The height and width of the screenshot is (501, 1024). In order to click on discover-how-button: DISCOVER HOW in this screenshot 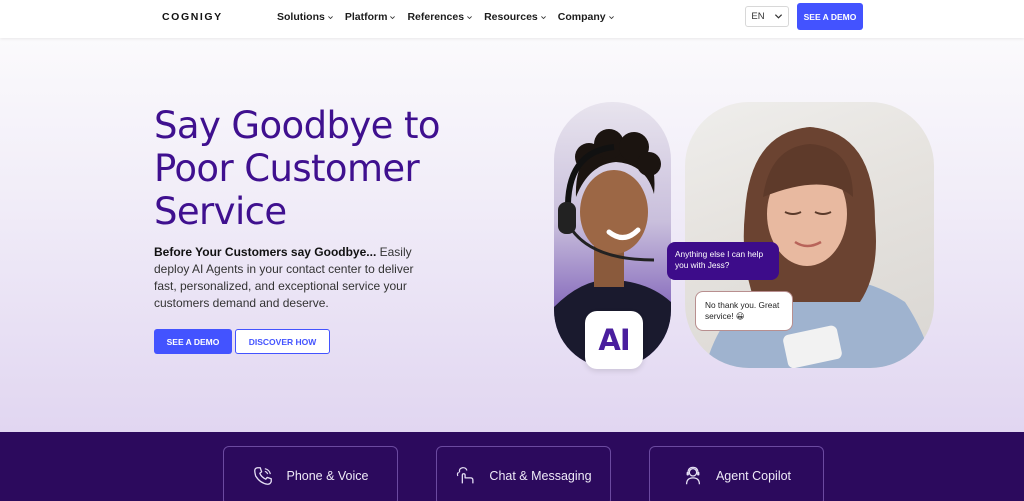, I will do `click(282, 341)`.